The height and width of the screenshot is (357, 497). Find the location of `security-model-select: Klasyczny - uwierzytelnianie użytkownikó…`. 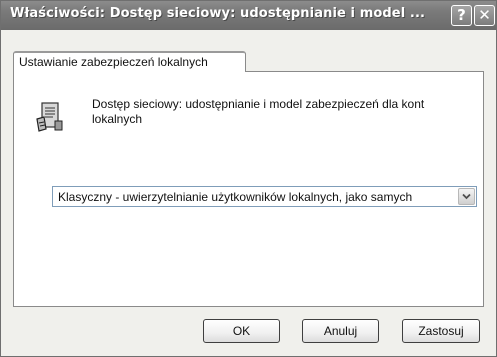

security-model-select: Klasyczny - uwierzytelnianie użytkownikó… is located at coordinates (264, 196).